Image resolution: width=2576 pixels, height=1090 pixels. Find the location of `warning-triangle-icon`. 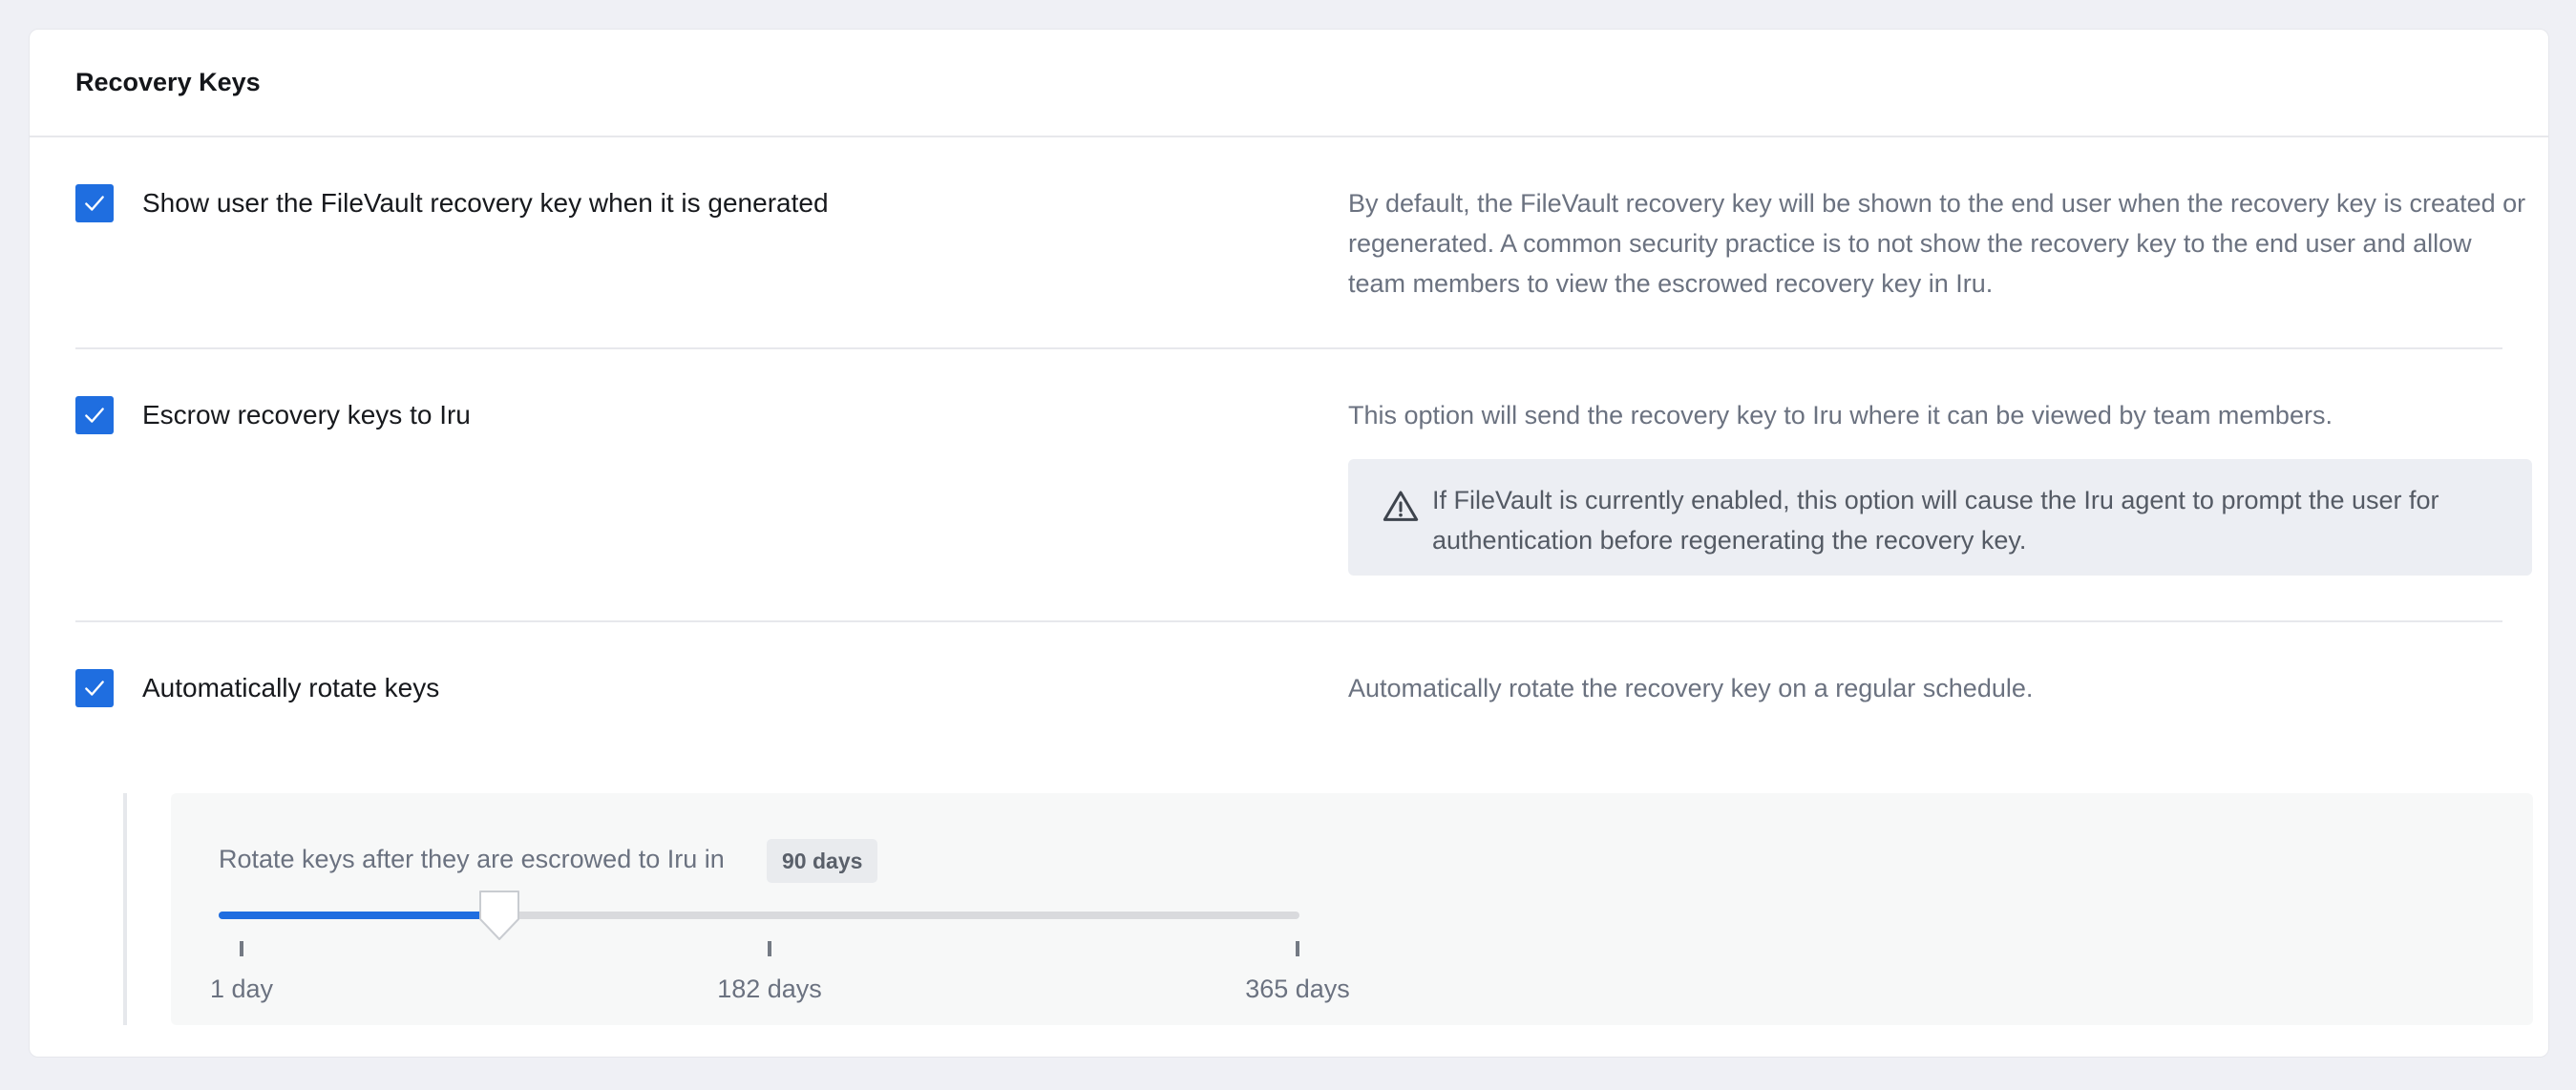

warning-triangle-icon is located at coordinates (1401, 506).